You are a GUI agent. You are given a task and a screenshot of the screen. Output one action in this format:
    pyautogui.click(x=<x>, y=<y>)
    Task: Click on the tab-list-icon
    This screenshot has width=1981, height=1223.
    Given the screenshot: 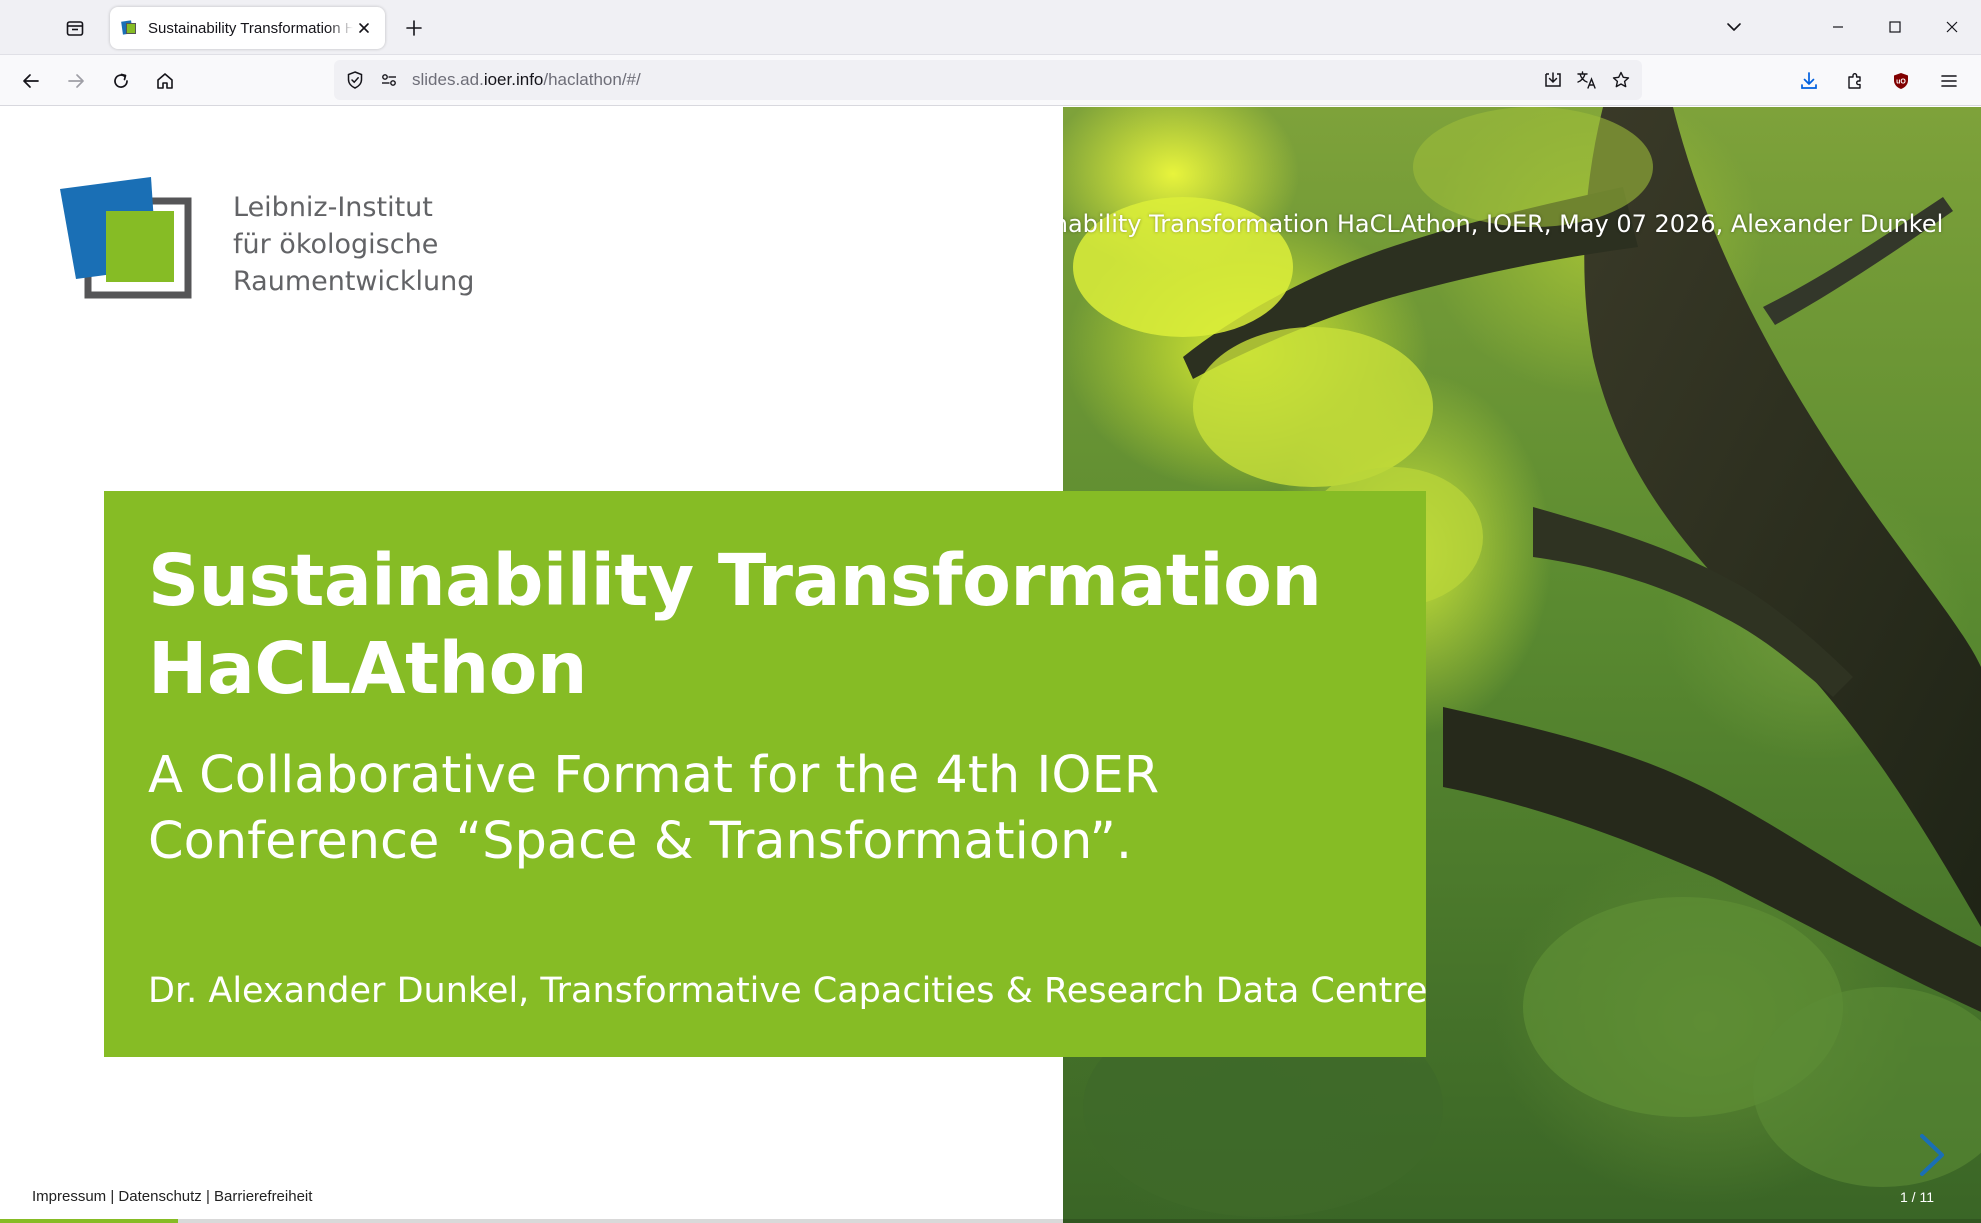 What is the action you would take?
    pyautogui.click(x=75, y=28)
    